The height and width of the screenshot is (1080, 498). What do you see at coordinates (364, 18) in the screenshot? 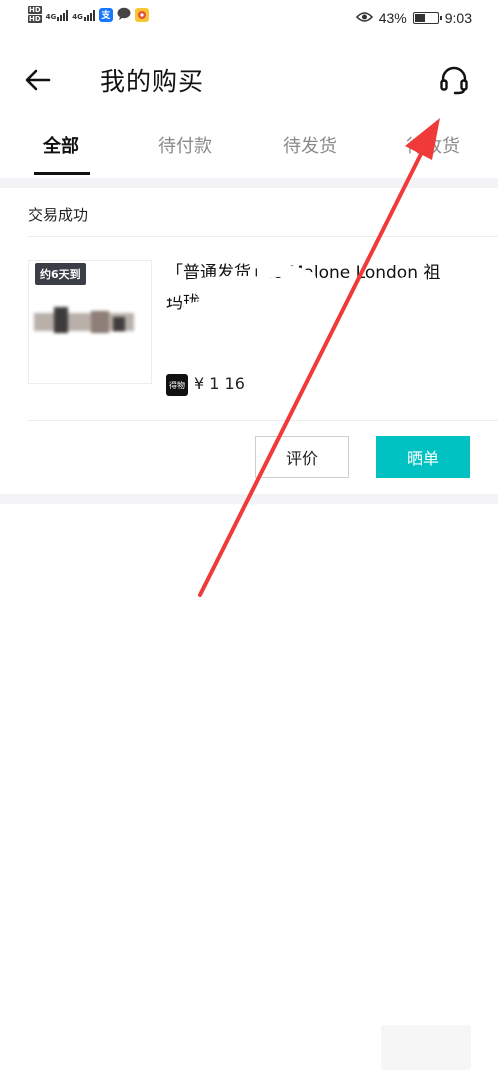
I see `eye-icon` at bounding box center [364, 18].